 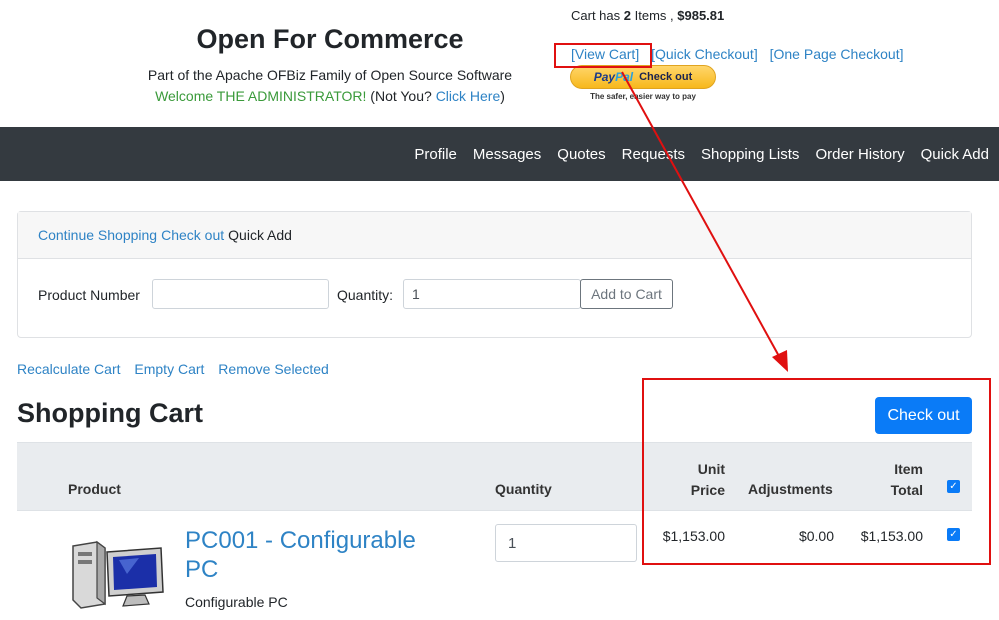 What do you see at coordinates (89, 295) in the screenshot?
I see `product-number-label: Product Number` at bounding box center [89, 295].